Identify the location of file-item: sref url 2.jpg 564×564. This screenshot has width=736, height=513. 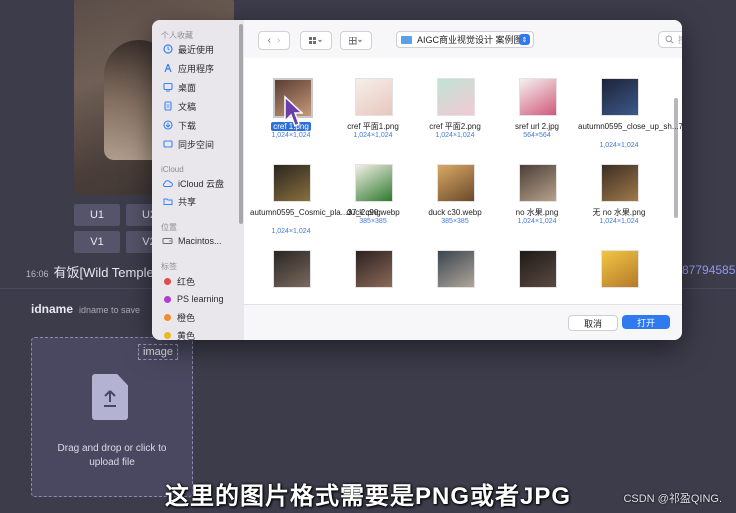
(537, 121).